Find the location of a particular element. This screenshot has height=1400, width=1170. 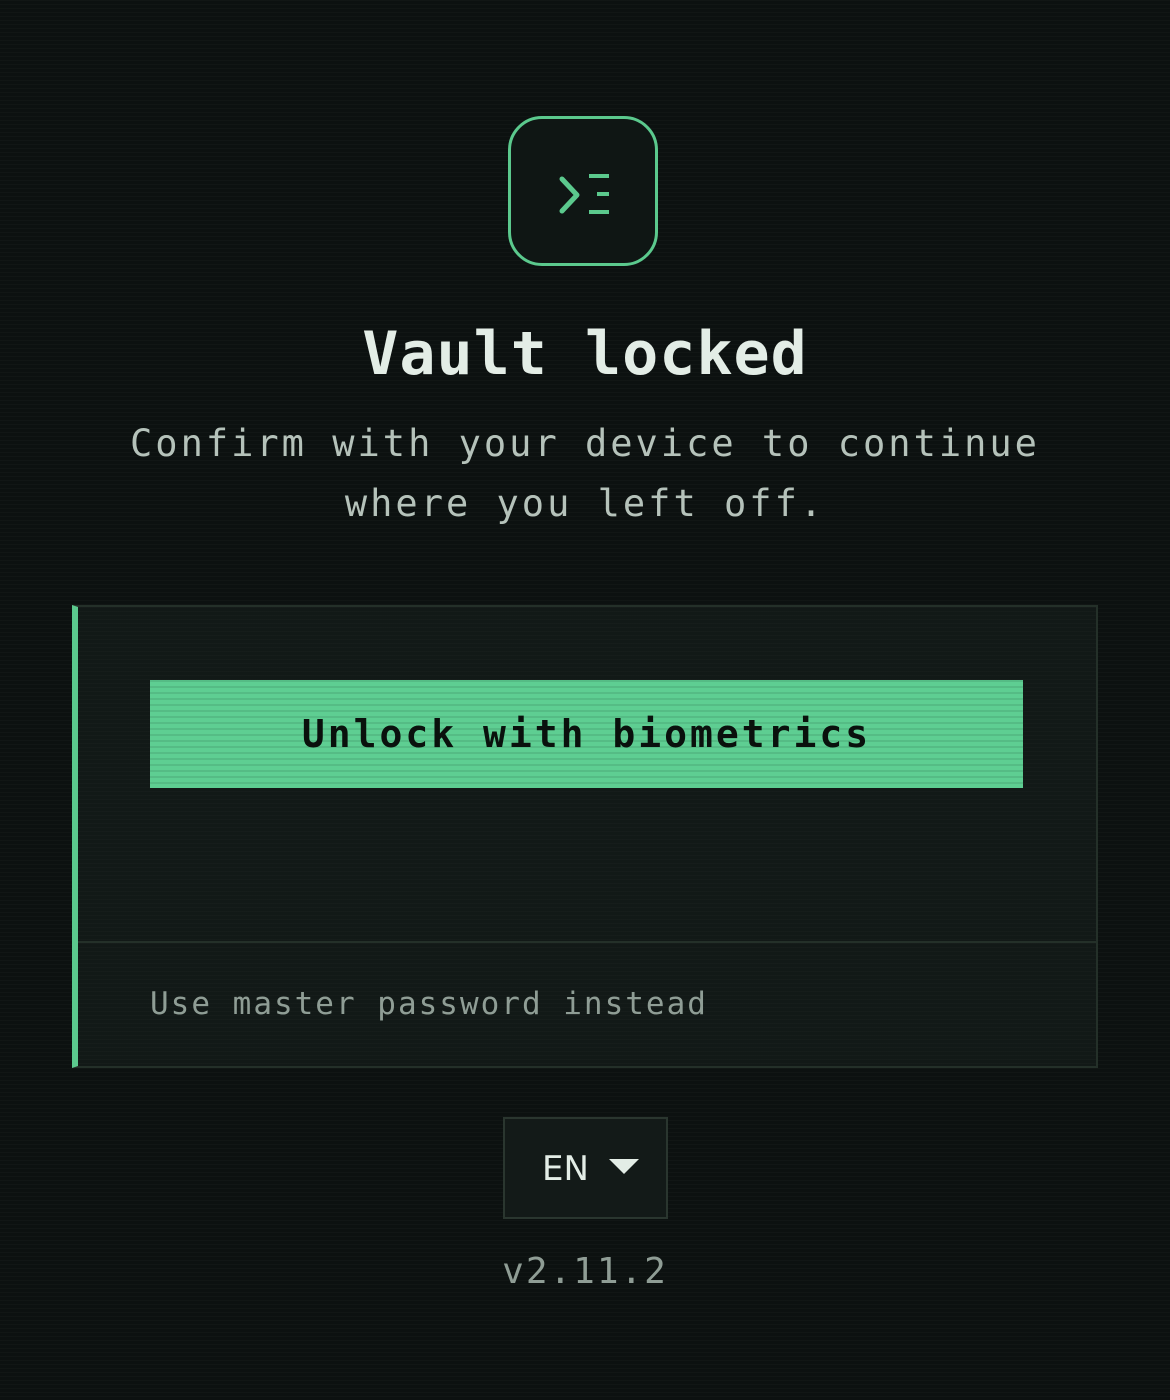

language-selected-value: EN is located at coordinates (565, 1169).